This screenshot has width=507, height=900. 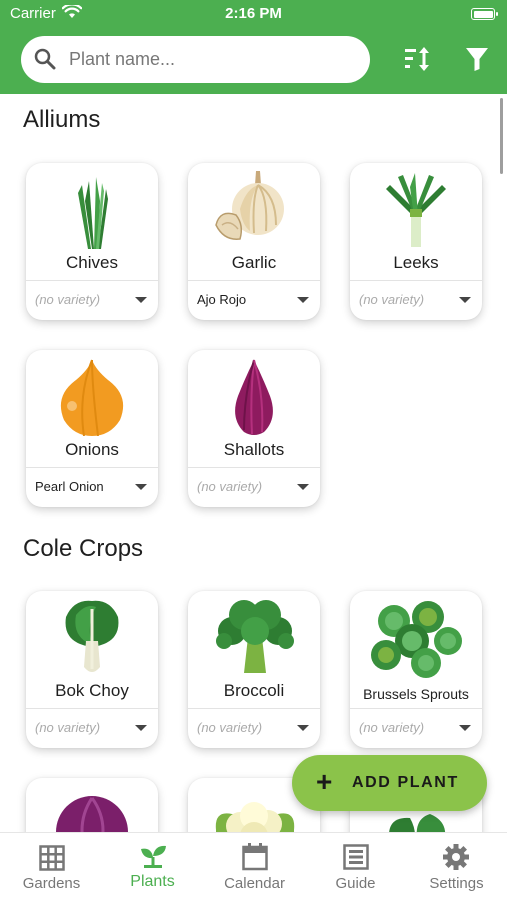 I want to click on status-bar: Carrier 2:16 PM, so click(x=253, y=14).